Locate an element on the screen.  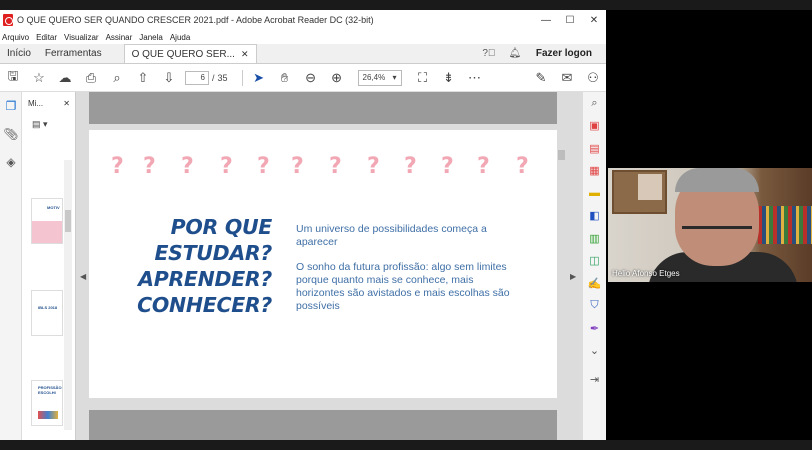
zoom-in-icon: ⊕ is located at coordinates (337, 78).